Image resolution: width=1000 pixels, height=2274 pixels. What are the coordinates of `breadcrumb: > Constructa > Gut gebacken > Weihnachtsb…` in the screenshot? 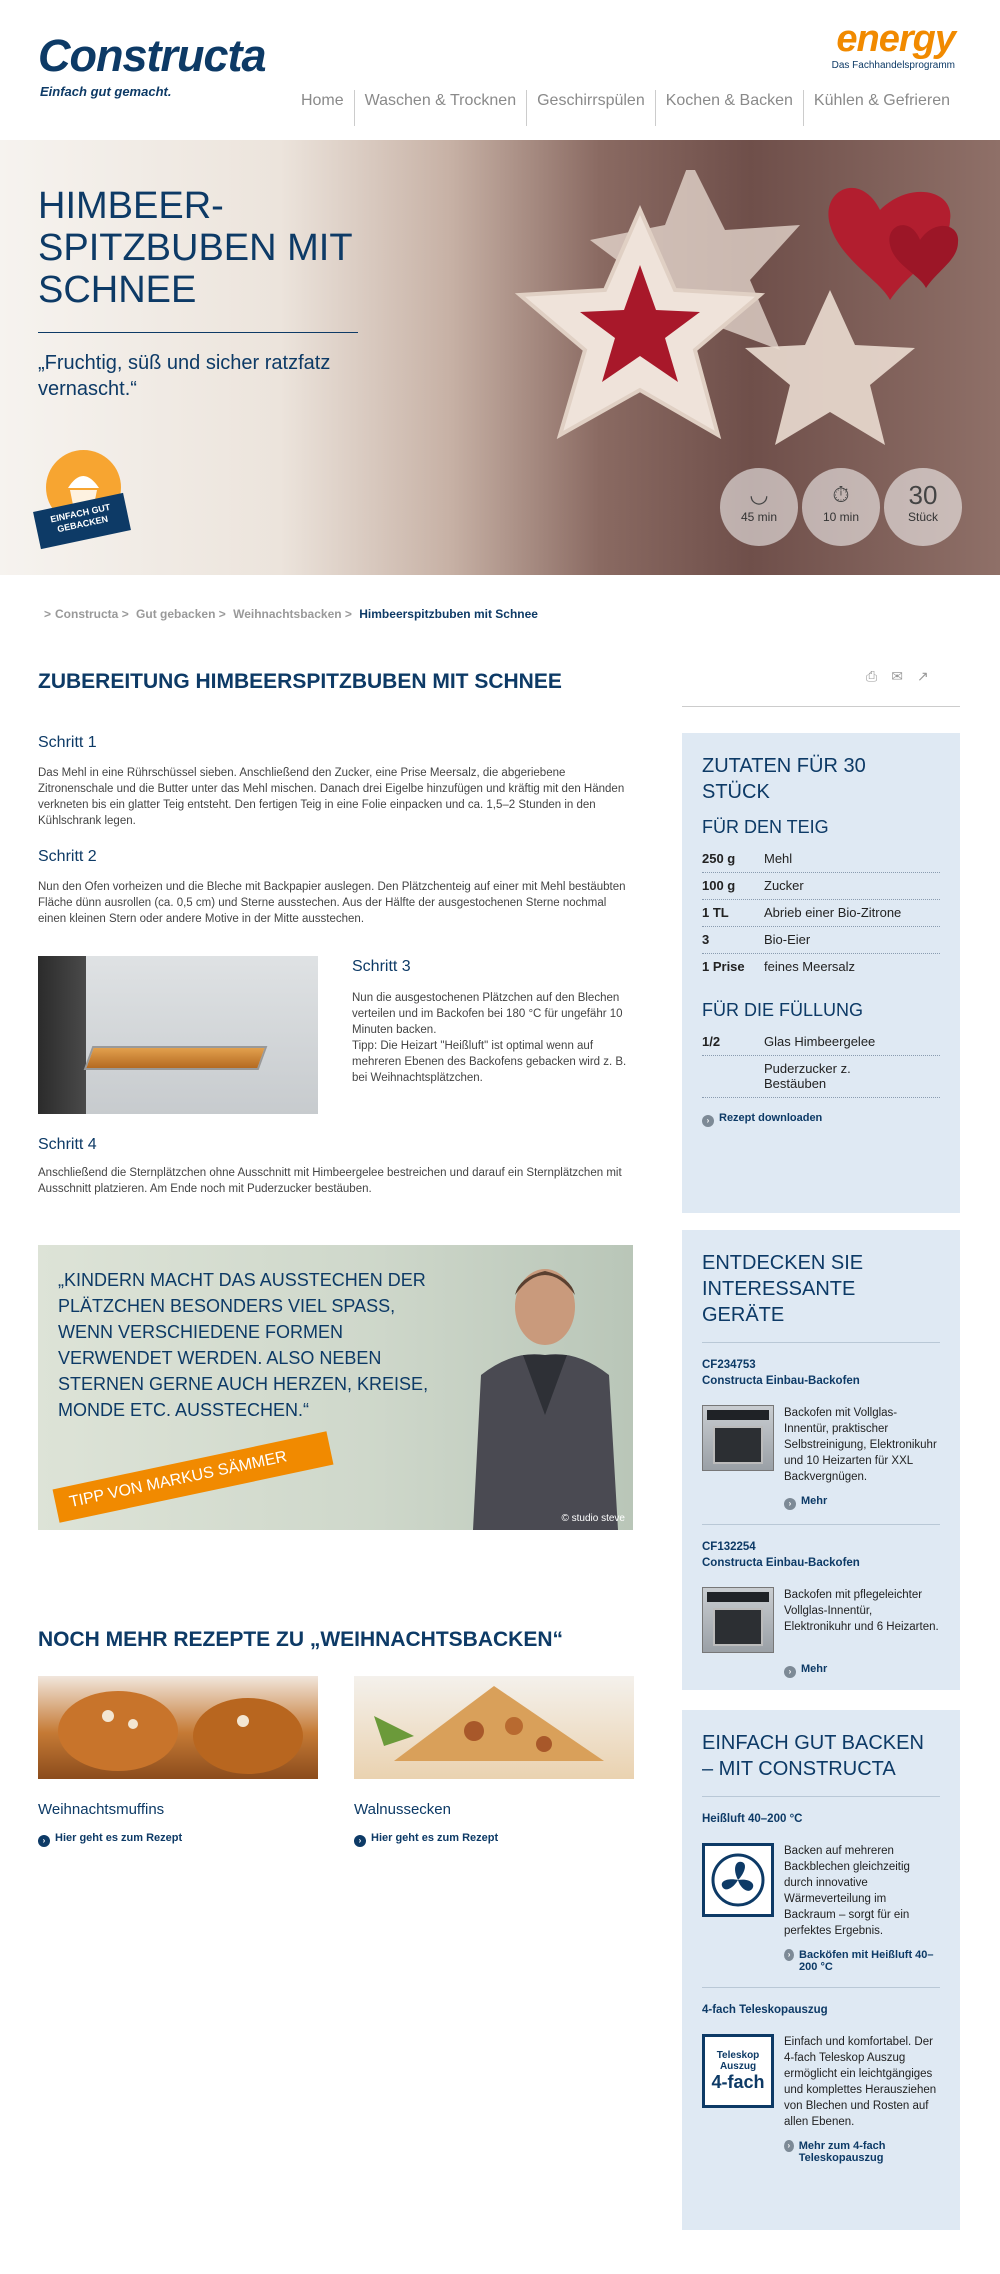 It's located at (291, 614).